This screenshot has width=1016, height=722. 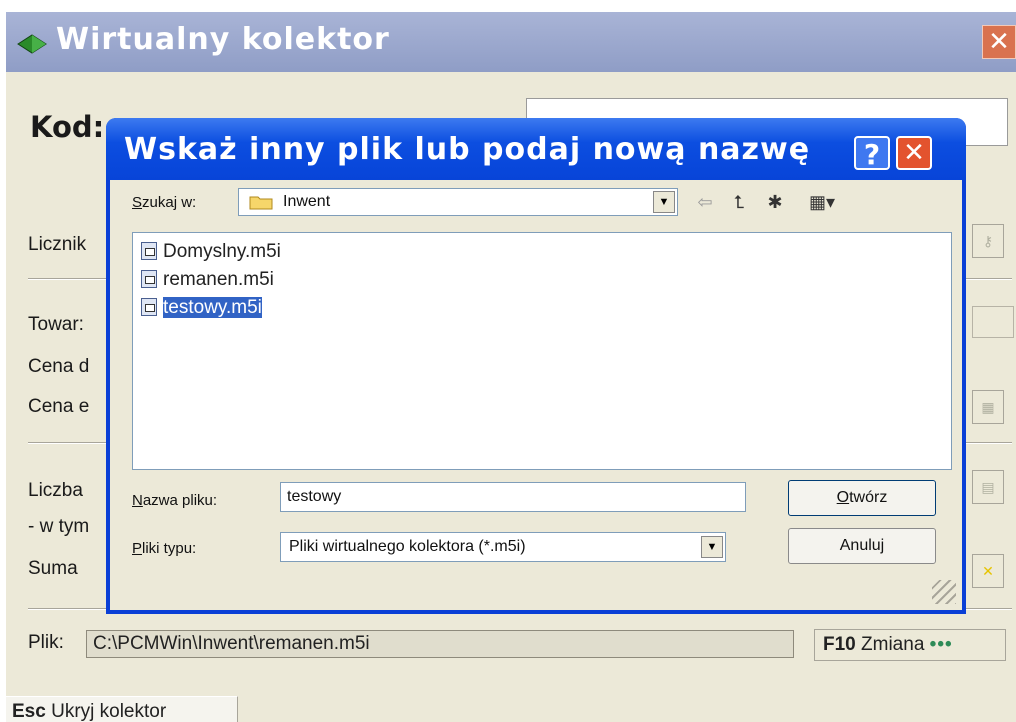 What do you see at coordinates (222, 251) in the screenshot?
I see `file-name: Domyslny.m5i` at bounding box center [222, 251].